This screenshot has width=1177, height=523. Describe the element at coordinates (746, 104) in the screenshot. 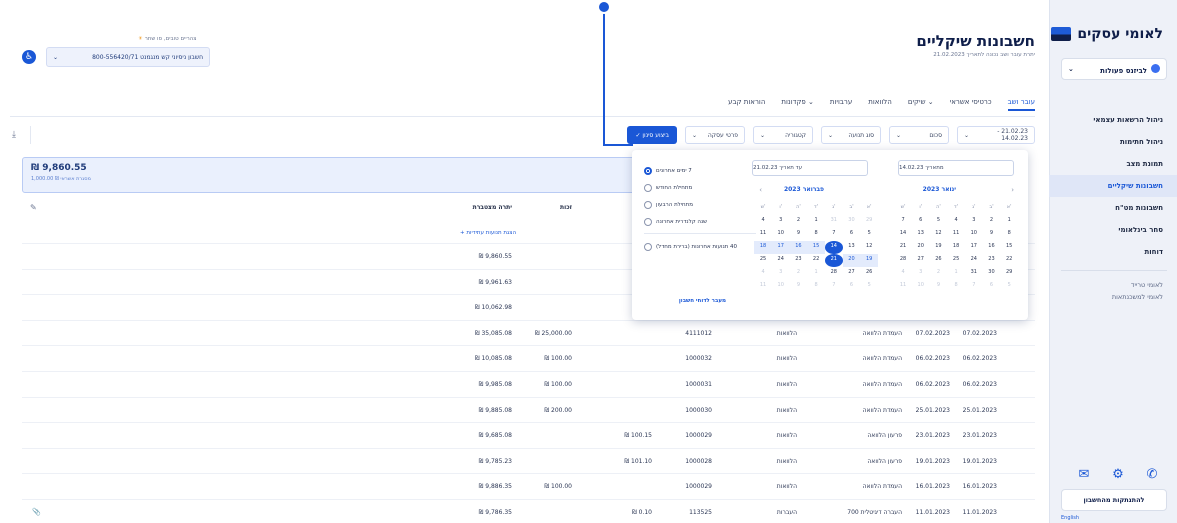

I see `tab-standing-orders: הוראות קבע` at that location.